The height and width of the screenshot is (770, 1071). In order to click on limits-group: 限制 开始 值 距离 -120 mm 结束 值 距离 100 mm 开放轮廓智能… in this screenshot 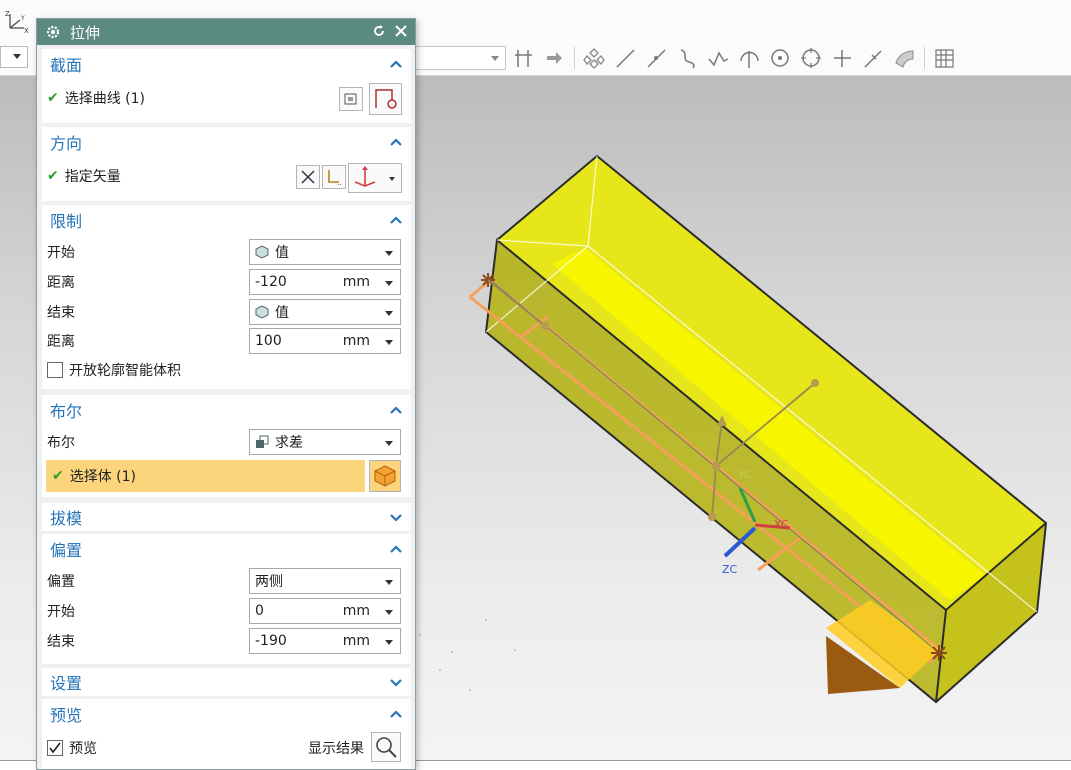, I will do `click(226, 297)`.